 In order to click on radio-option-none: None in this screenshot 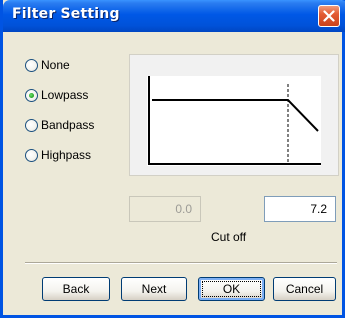, I will do `click(47, 65)`.